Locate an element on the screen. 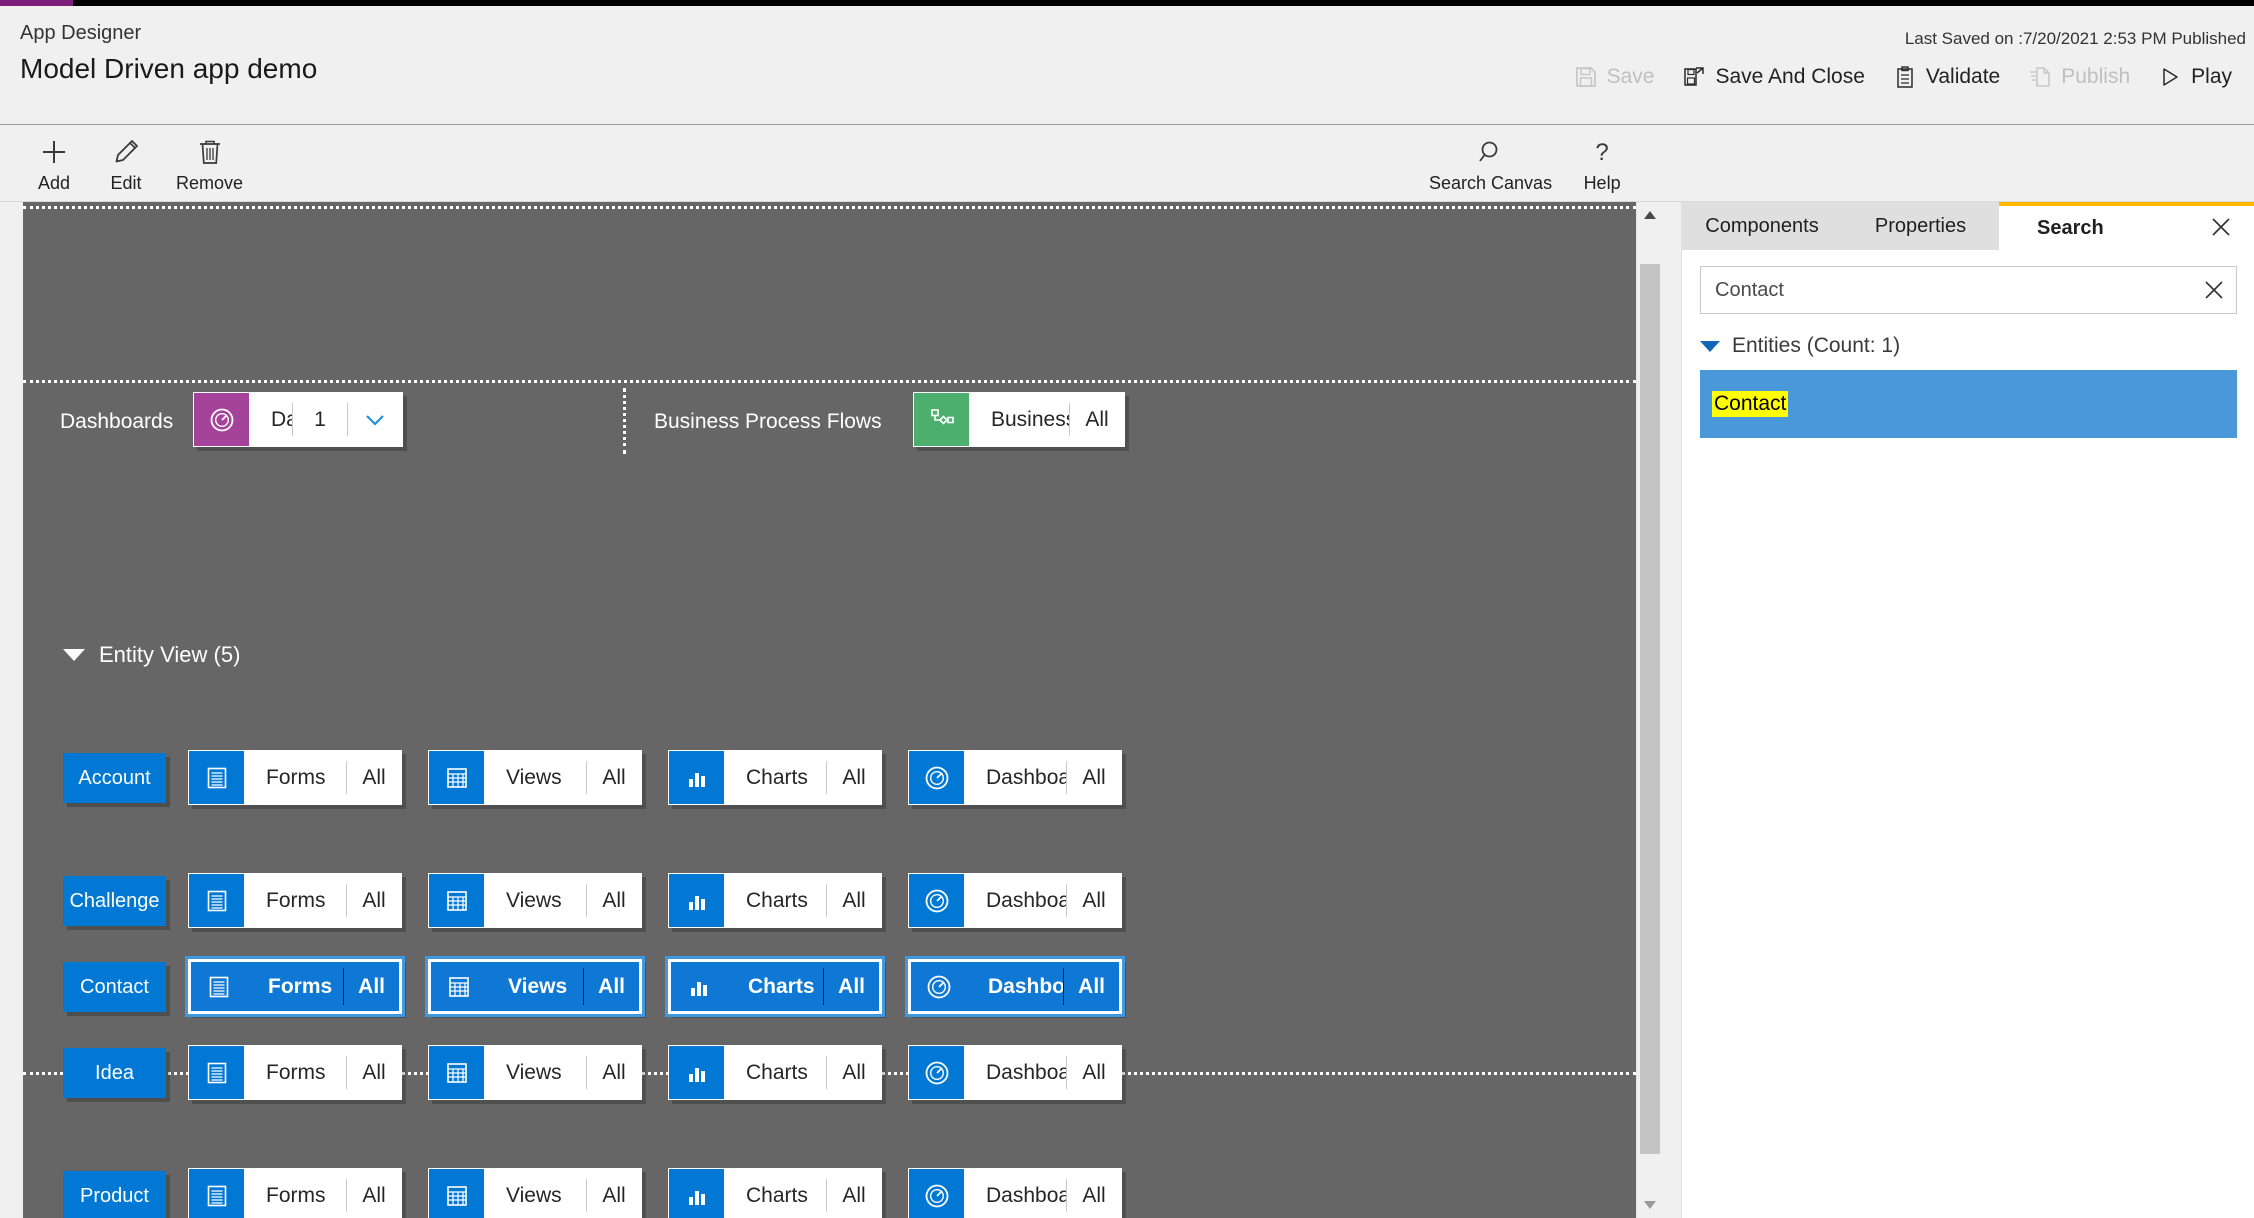  play-label: Play is located at coordinates (2211, 76).